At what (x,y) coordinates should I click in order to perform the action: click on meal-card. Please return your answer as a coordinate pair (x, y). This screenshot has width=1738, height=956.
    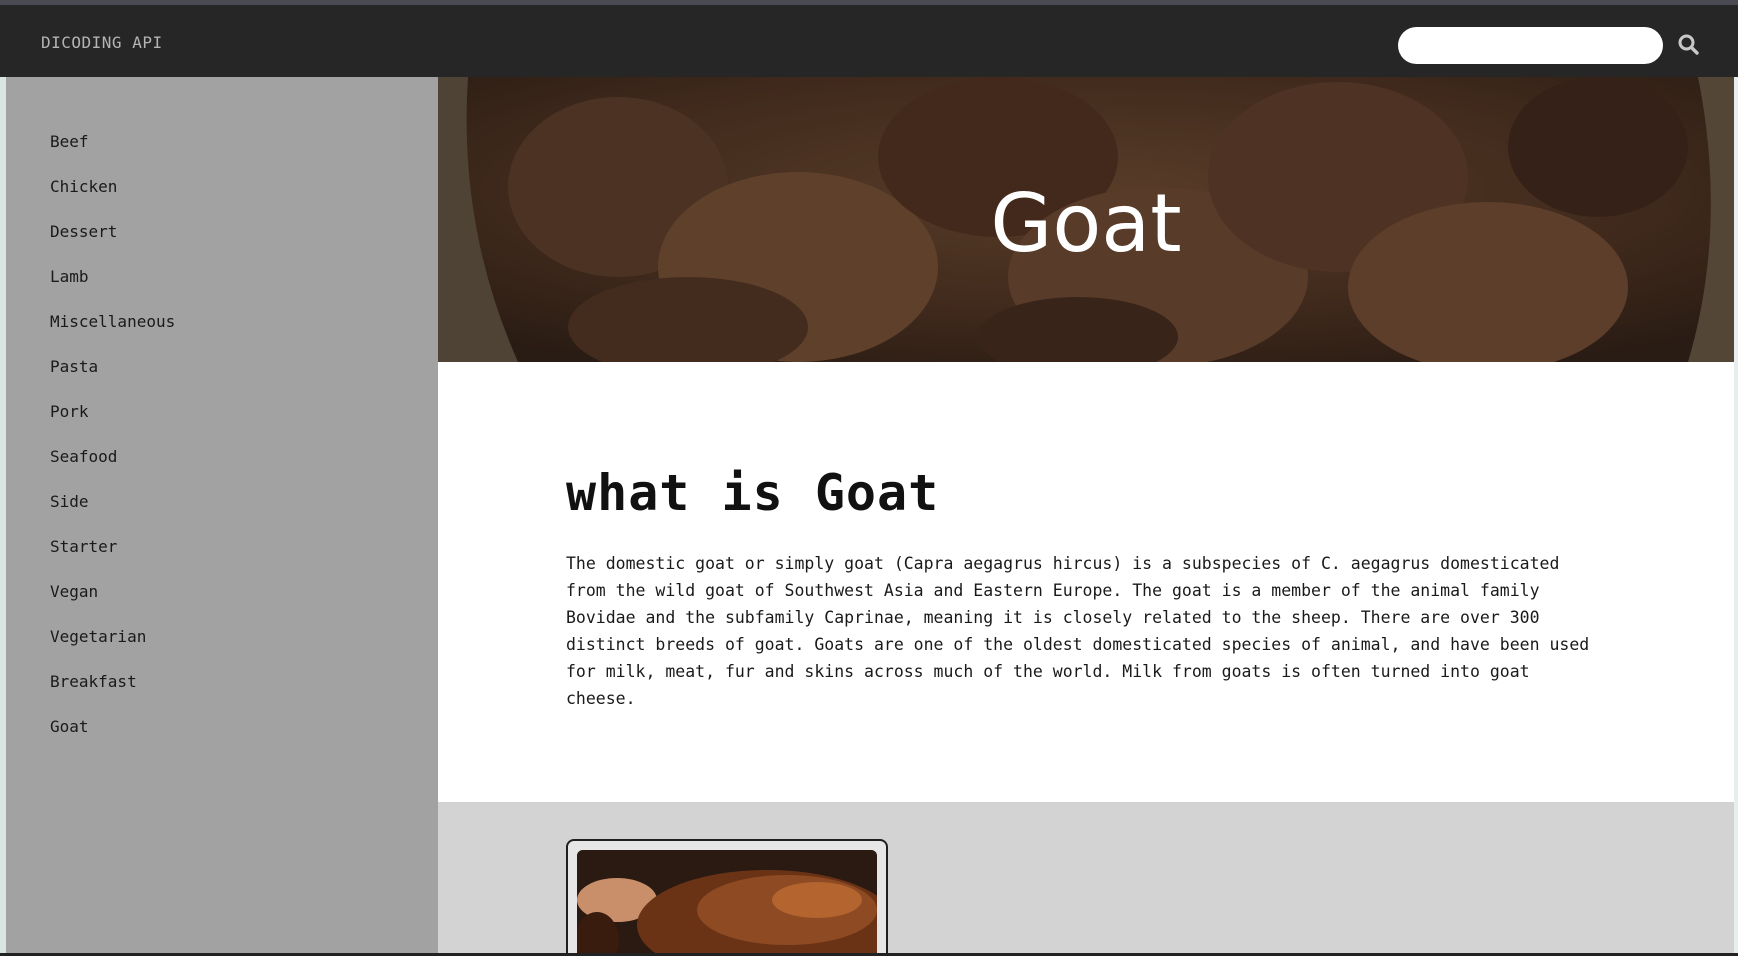
    Looking at the image, I should click on (727, 897).